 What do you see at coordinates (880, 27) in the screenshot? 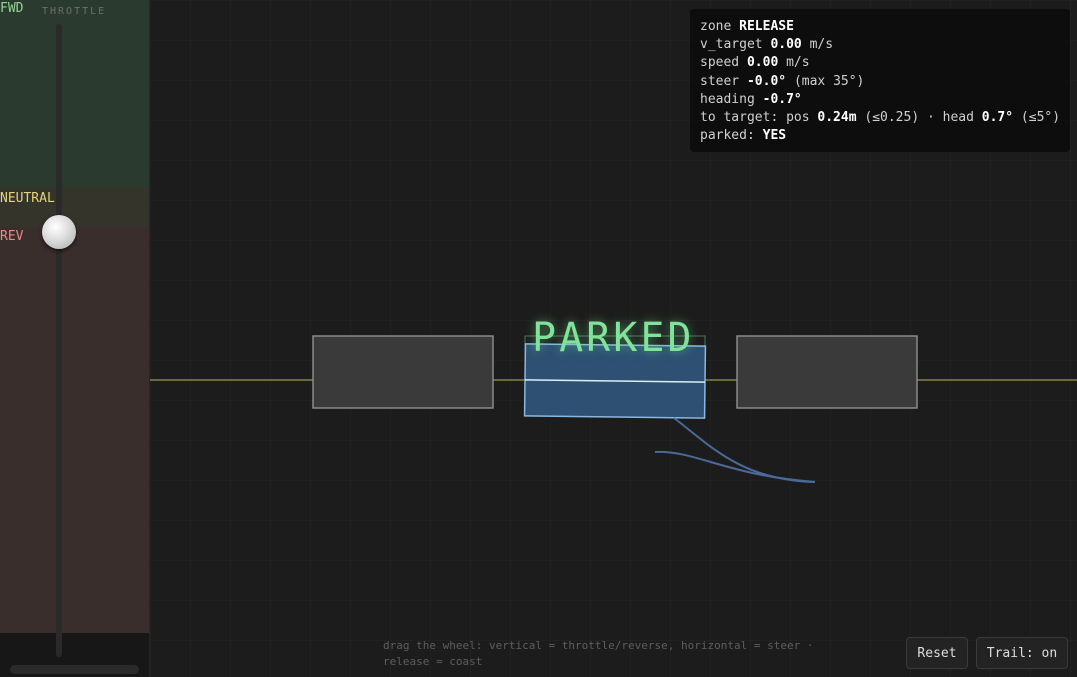
I see `hud-zone-row: zone RELEASE` at bounding box center [880, 27].